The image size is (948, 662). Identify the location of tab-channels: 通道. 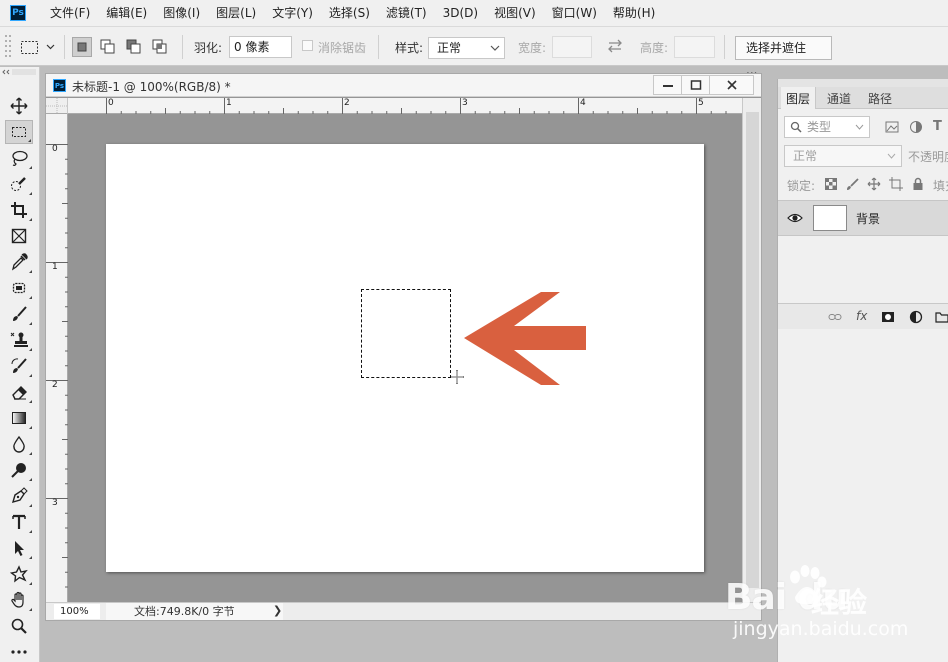
(839, 98).